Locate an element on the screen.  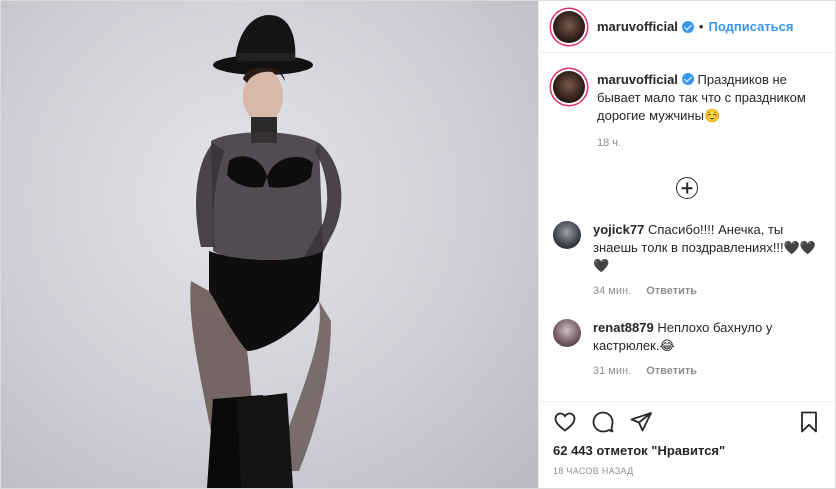
heart-icon is located at coordinates (565, 422).